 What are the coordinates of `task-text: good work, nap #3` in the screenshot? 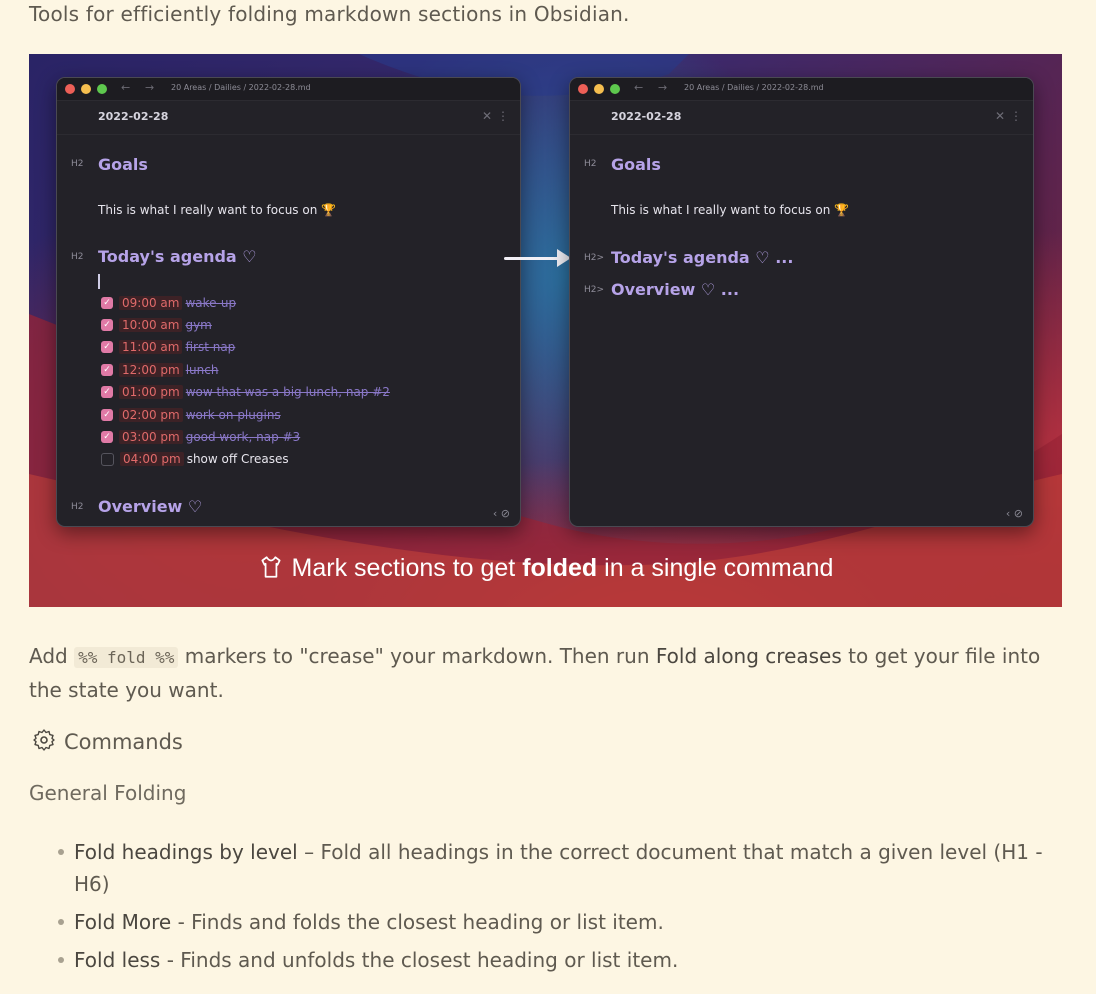 It's located at (243, 437).